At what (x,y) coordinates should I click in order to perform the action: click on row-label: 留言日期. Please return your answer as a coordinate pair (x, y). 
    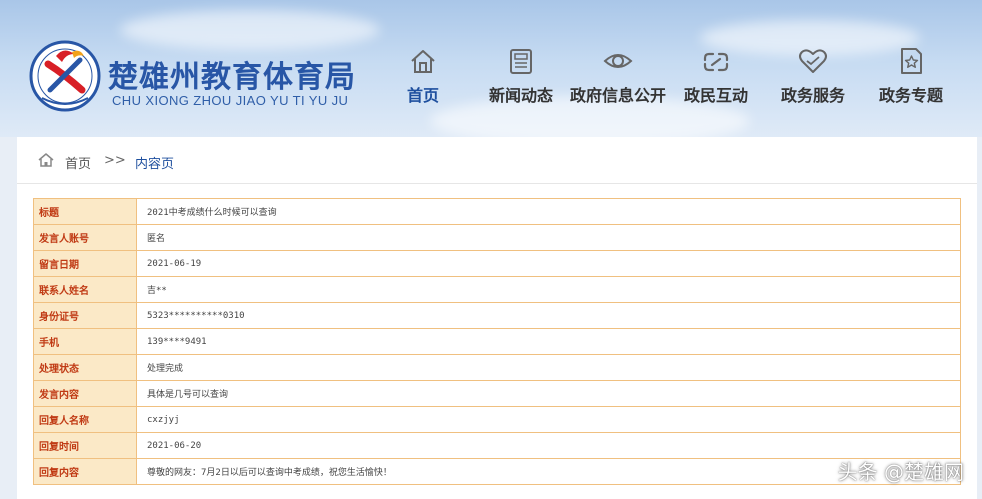
    Looking at the image, I should click on (85, 263).